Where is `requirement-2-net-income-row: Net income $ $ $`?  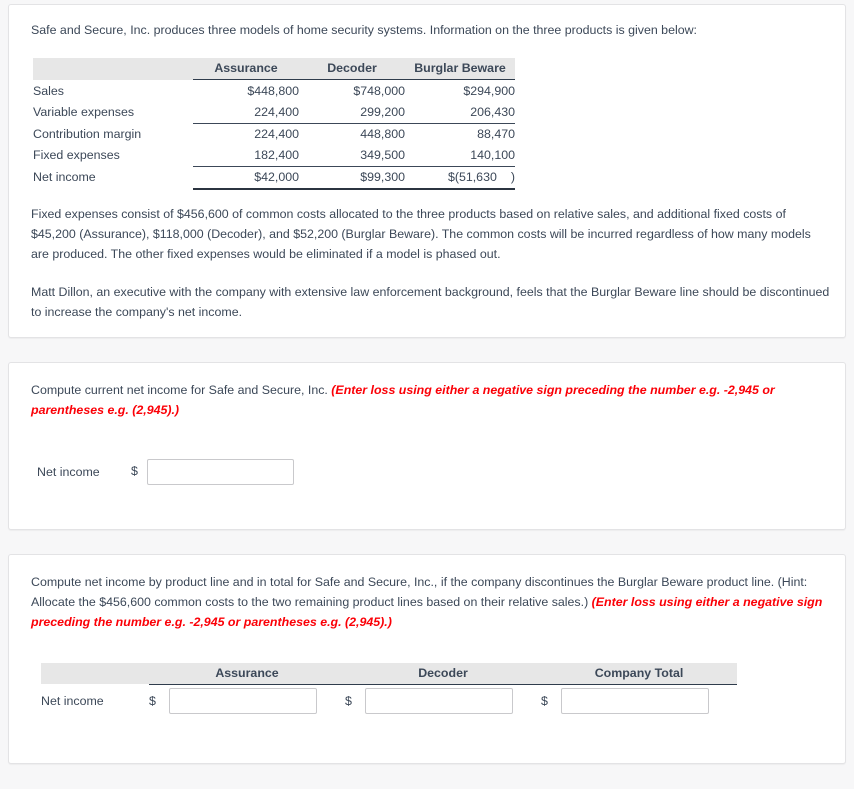
requirement-2-net-income-row: Net income $ $ $ is located at coordinates (389, 701).